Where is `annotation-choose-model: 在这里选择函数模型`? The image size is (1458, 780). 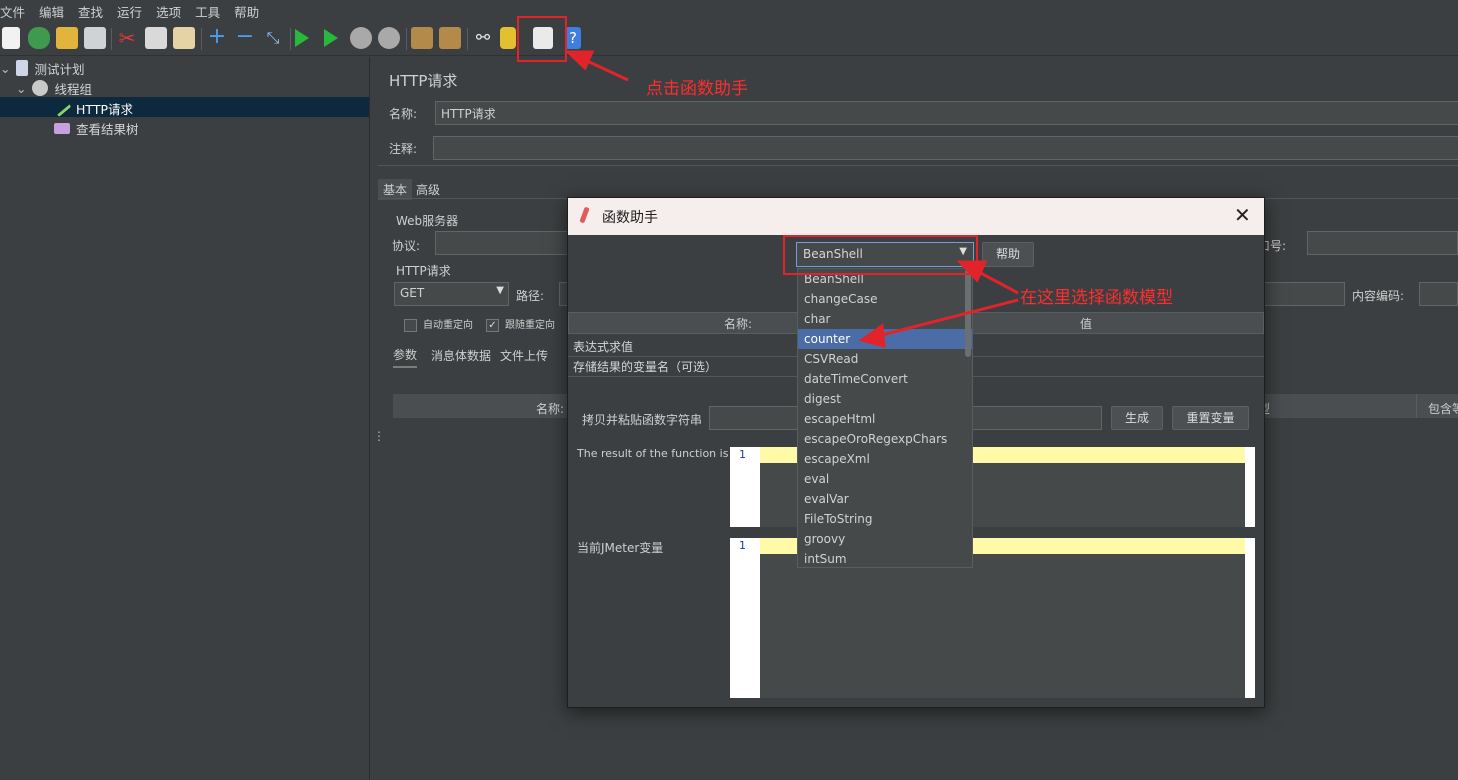 annotation-choose-model: 在这里选择函数模型 is located at coordinates (1096, 298).